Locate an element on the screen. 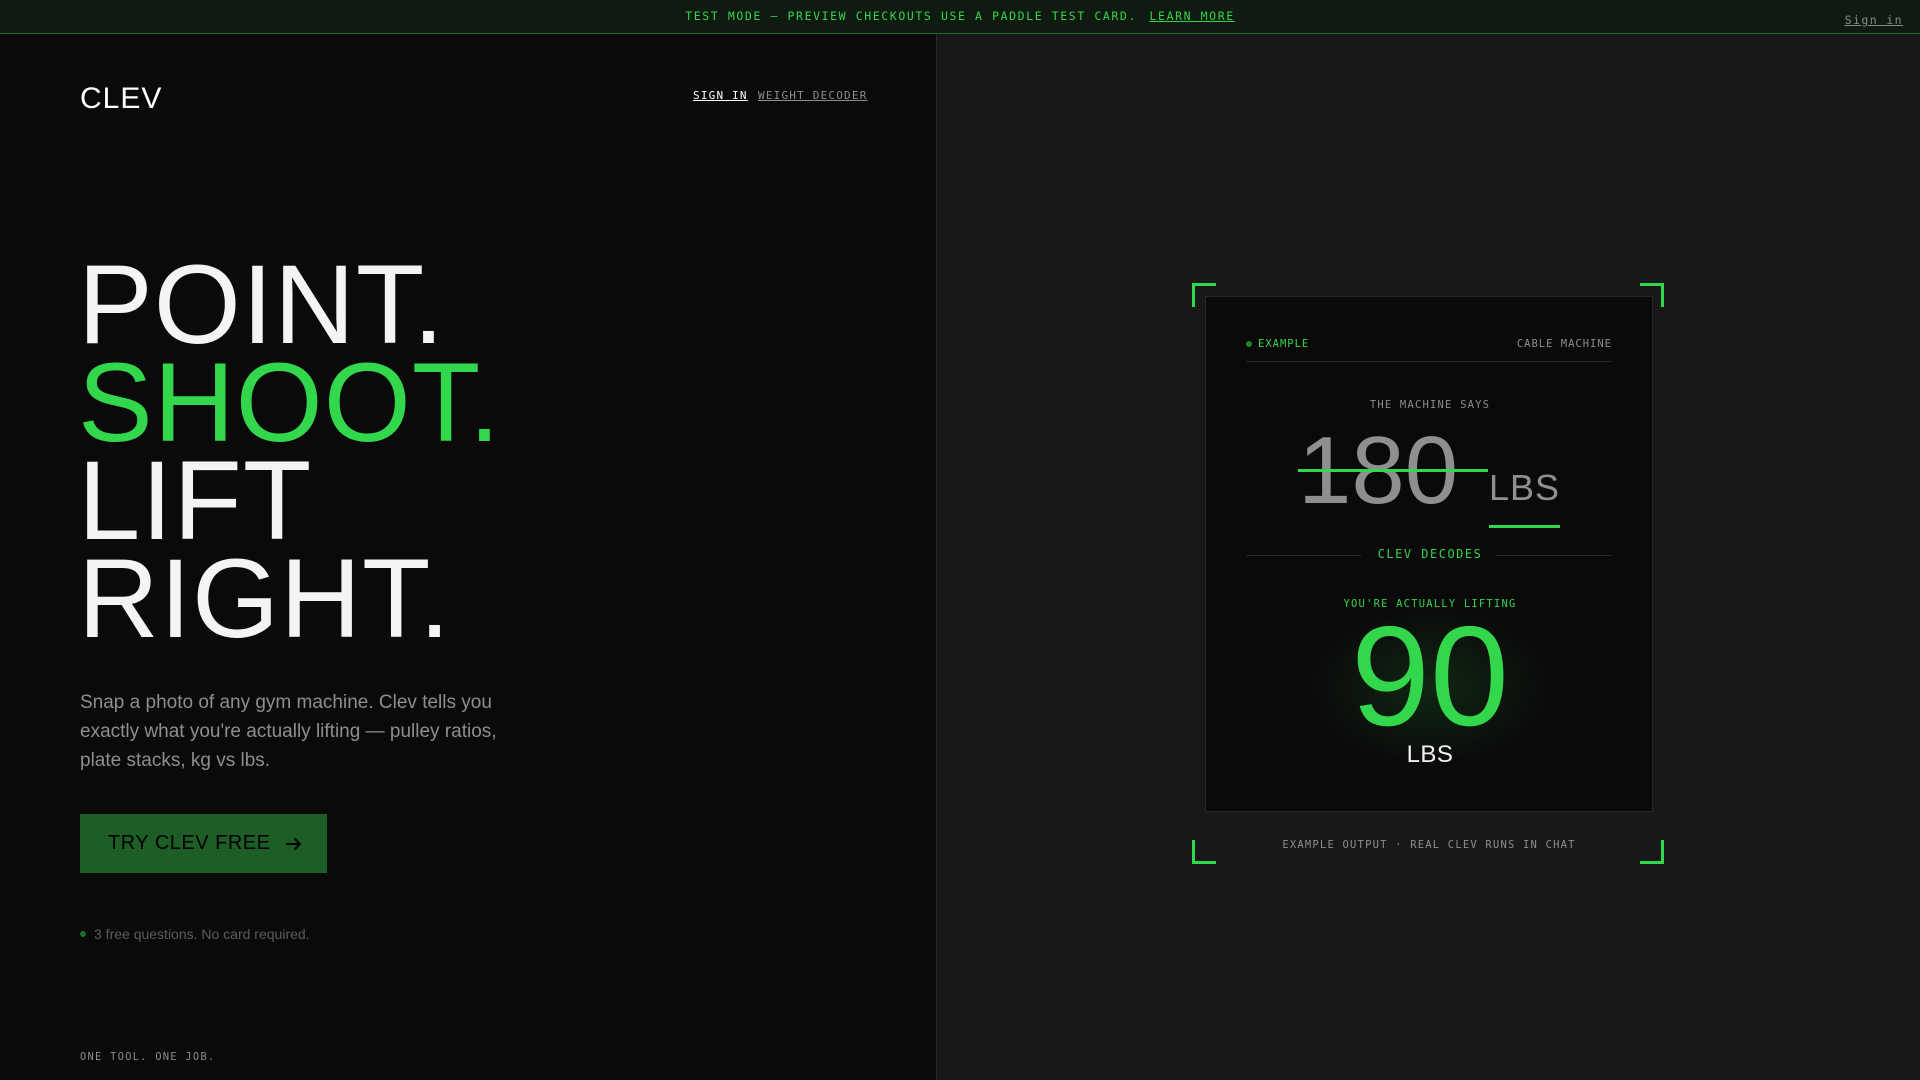 This screenshot has height=1080, width=1920. try-clev-free-button: TRY CLEV FREE is located at coordinates (203, 843).